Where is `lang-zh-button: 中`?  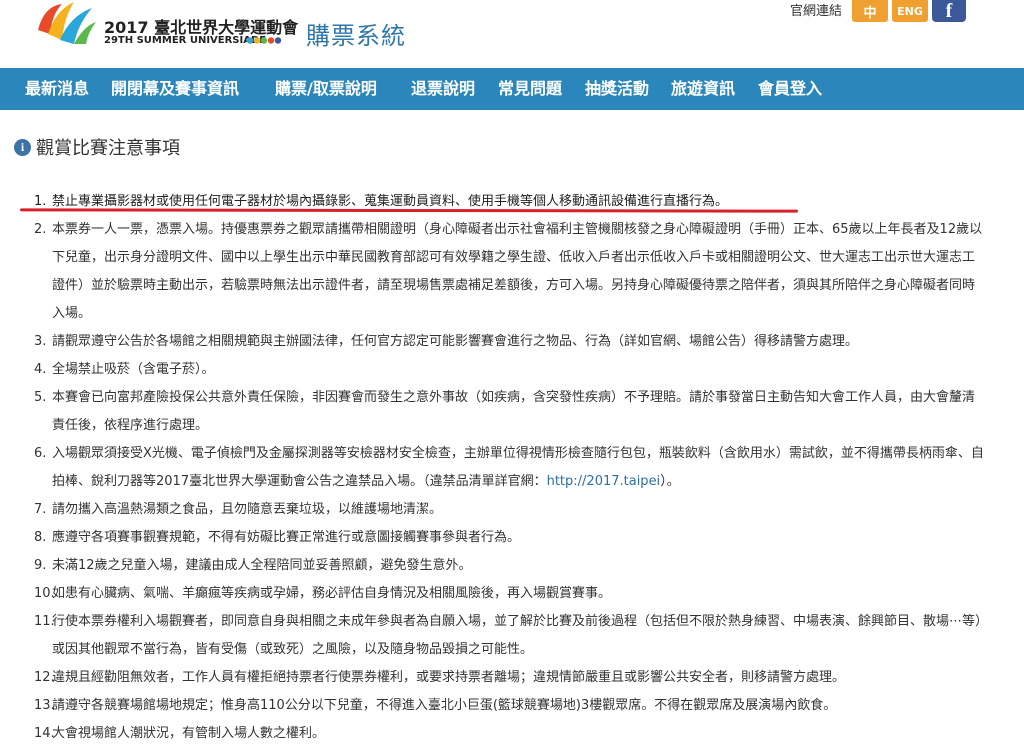
lang-zh-button: 中 is located at coordinates (870, 11).